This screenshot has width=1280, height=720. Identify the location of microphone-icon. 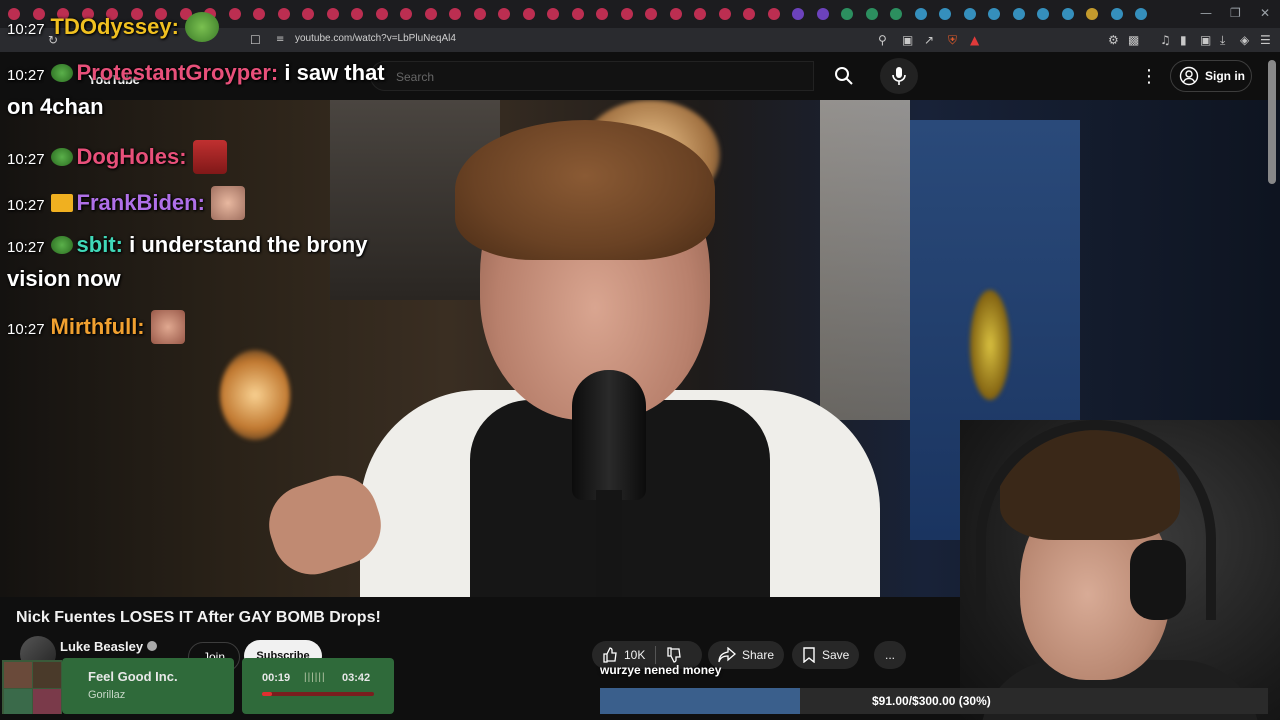
(899, 76).